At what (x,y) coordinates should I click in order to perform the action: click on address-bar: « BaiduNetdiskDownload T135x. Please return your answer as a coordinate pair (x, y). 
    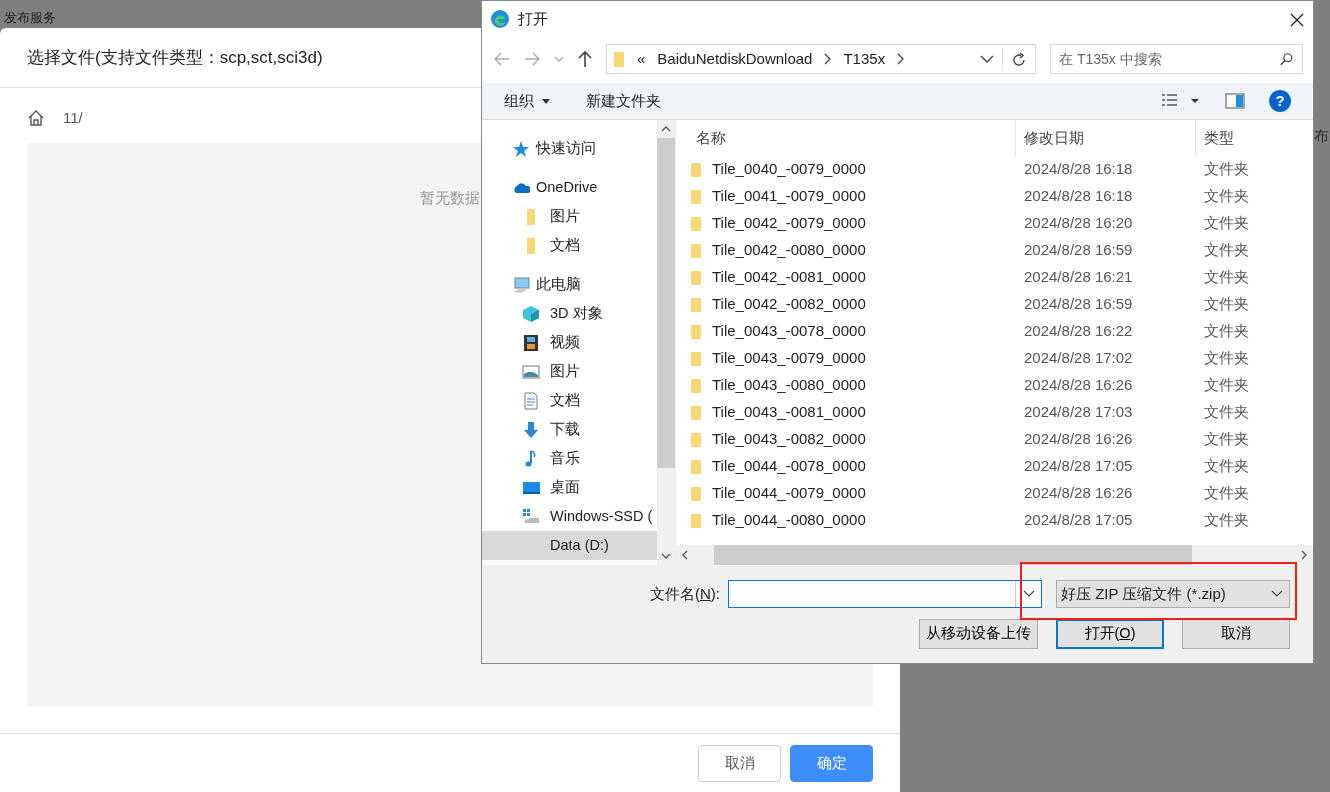
    Looking at the image, I should click on (821, 59).